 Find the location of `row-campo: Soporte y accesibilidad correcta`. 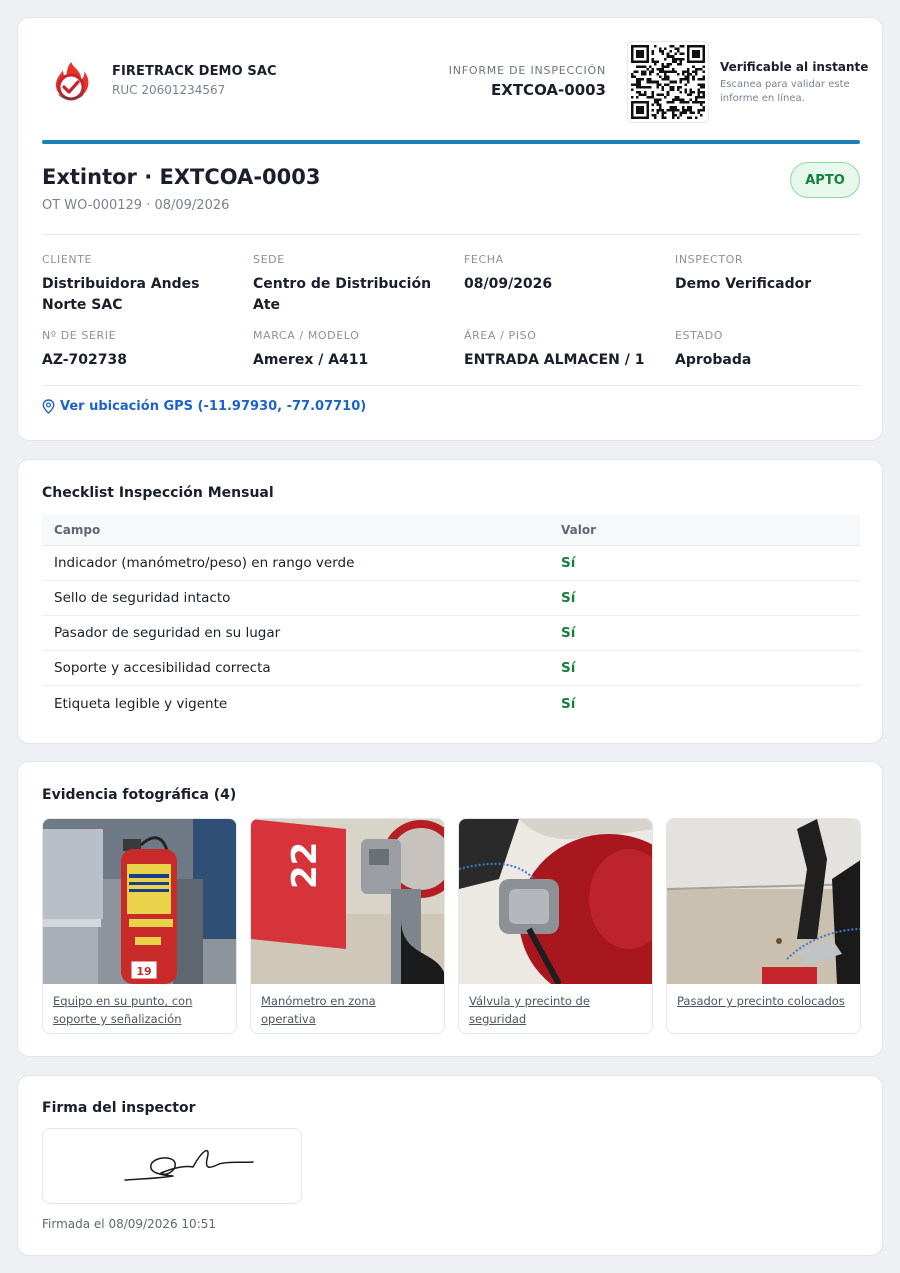

row-campo: Soporte y accesibilidad correcta is located at coordinates (162, 668).